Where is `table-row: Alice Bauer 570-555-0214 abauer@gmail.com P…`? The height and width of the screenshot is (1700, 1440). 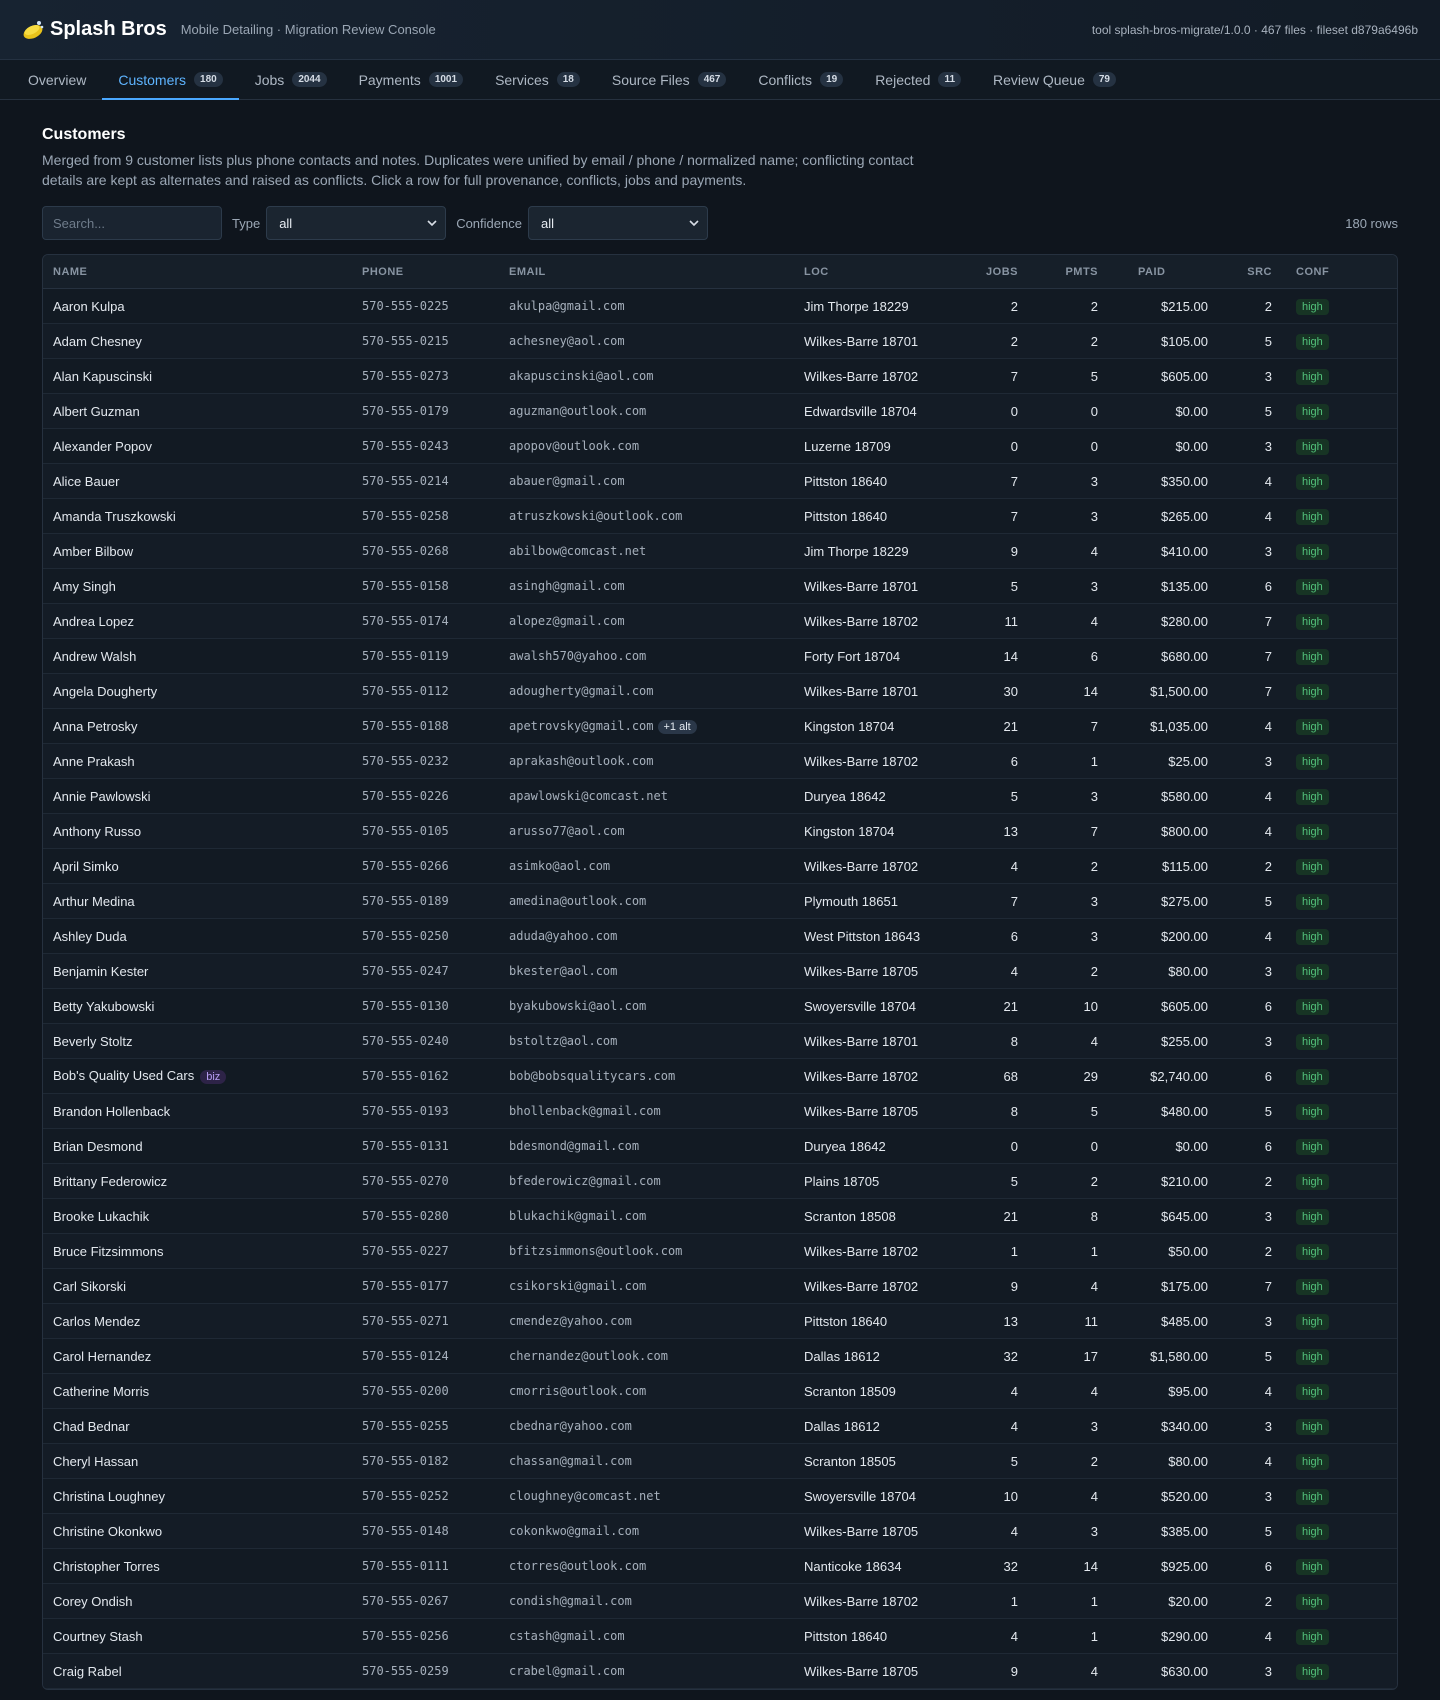
table-row: Alice Bauer 570-555-0214 abauer@gmail.com P… is located at coordinates (720, 481).